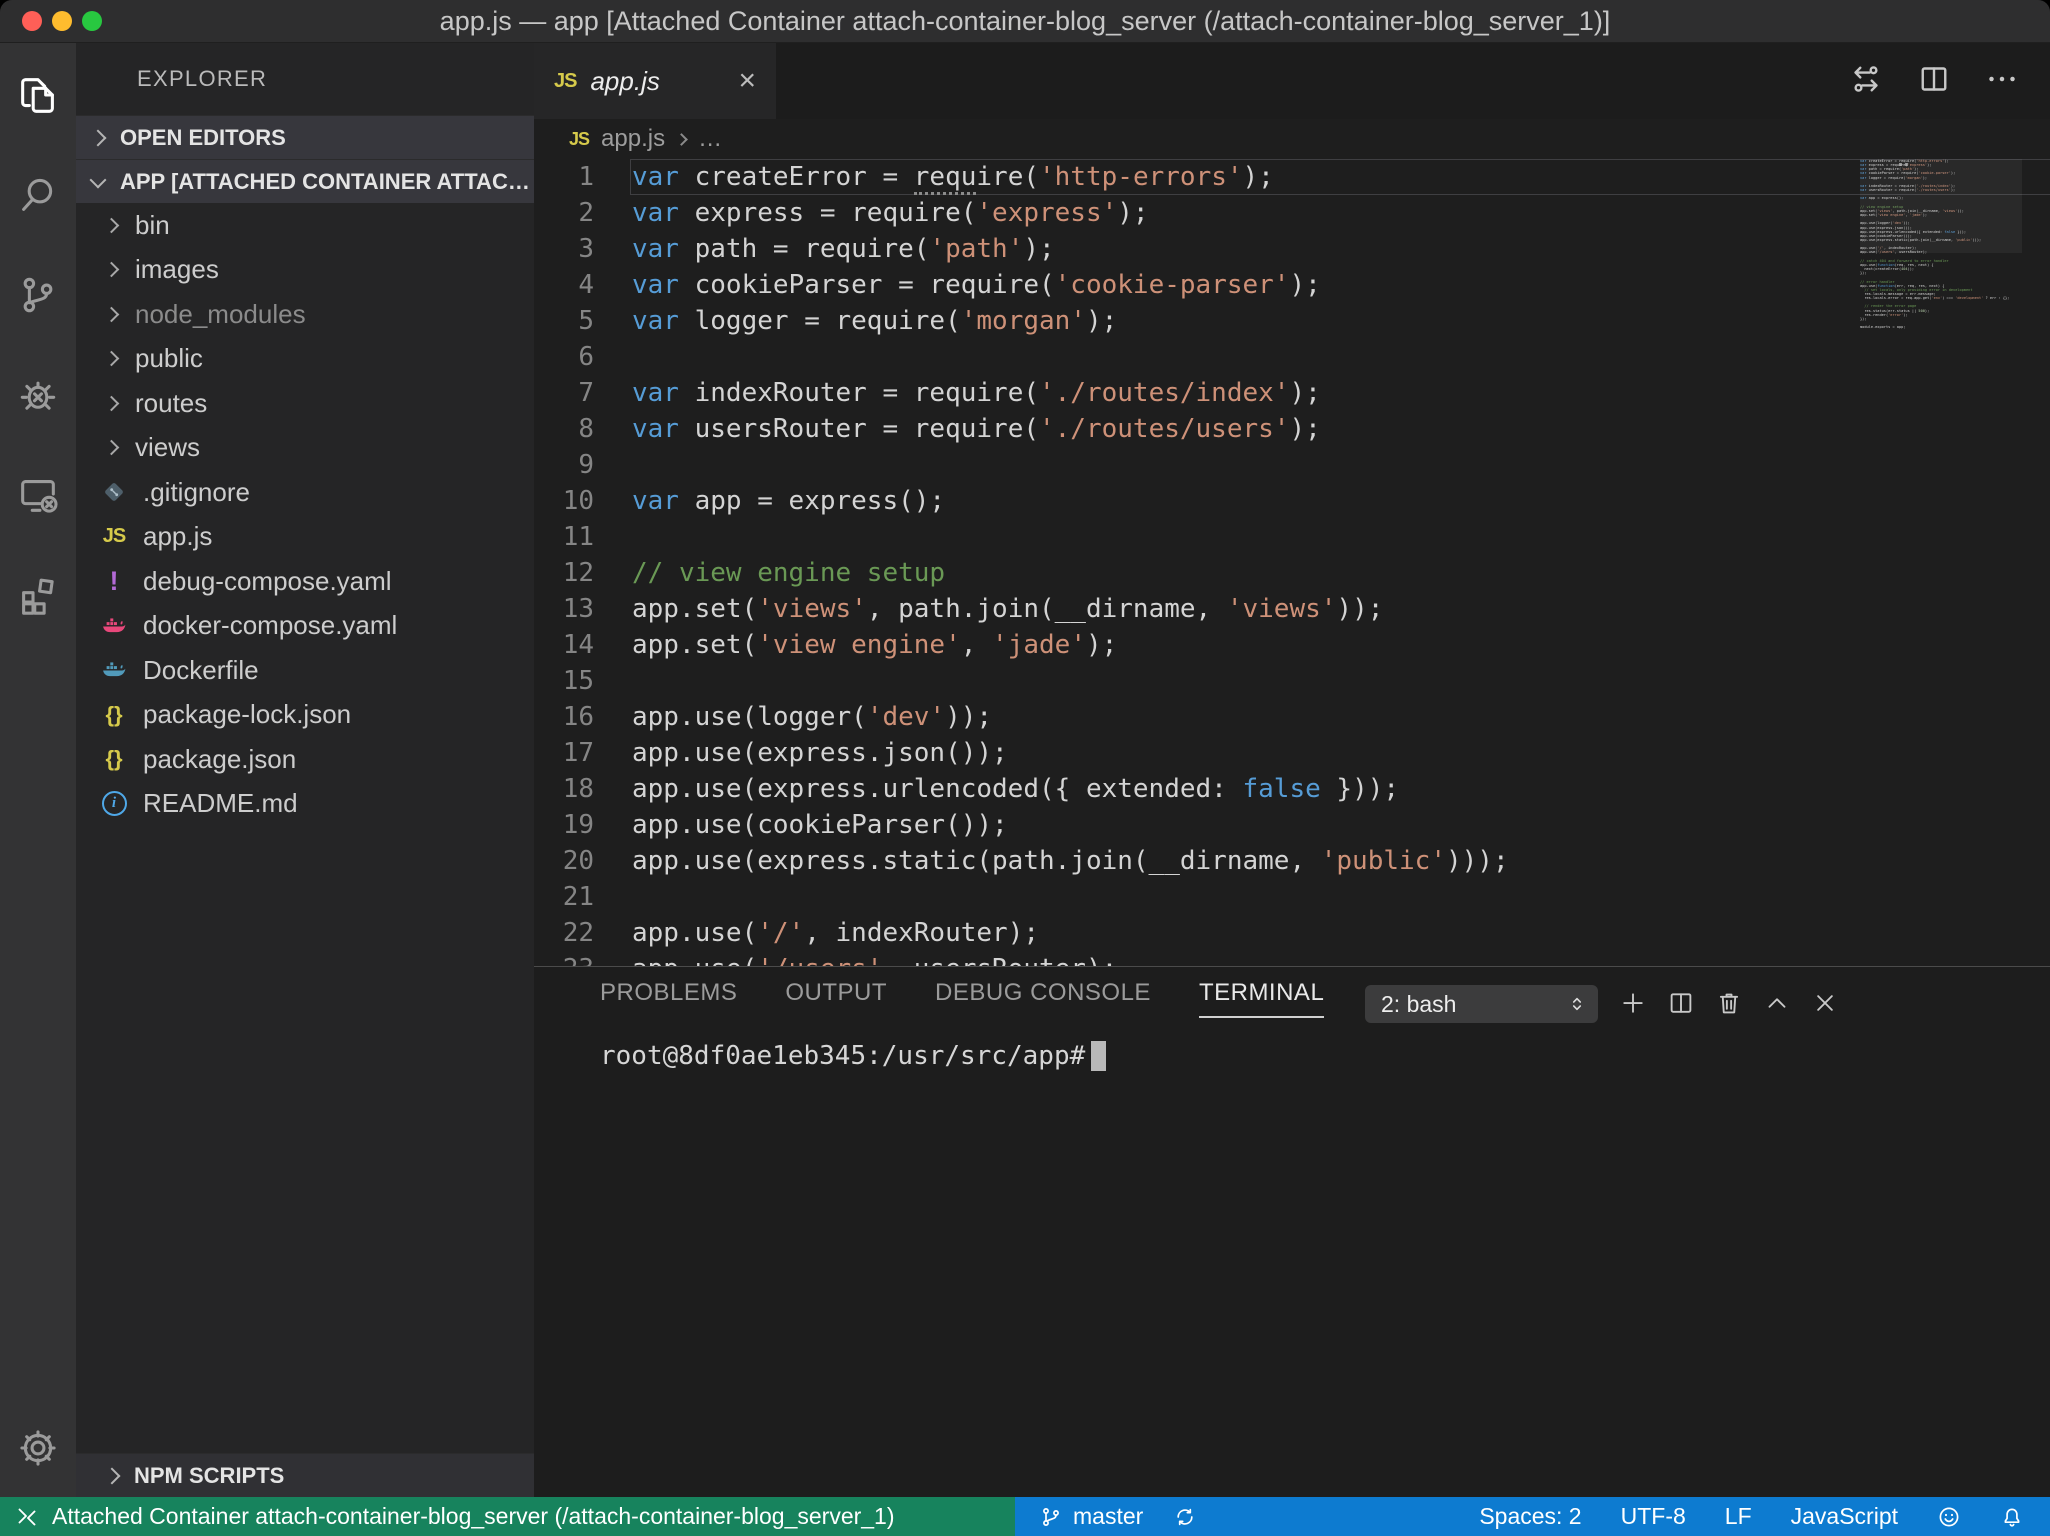 The width and height of the screenshot is (2050, 1536). What do you see at coordinates (305, 225) in the screenshot?
I see `folder-bin: bin` at bounding box center [305, 225].